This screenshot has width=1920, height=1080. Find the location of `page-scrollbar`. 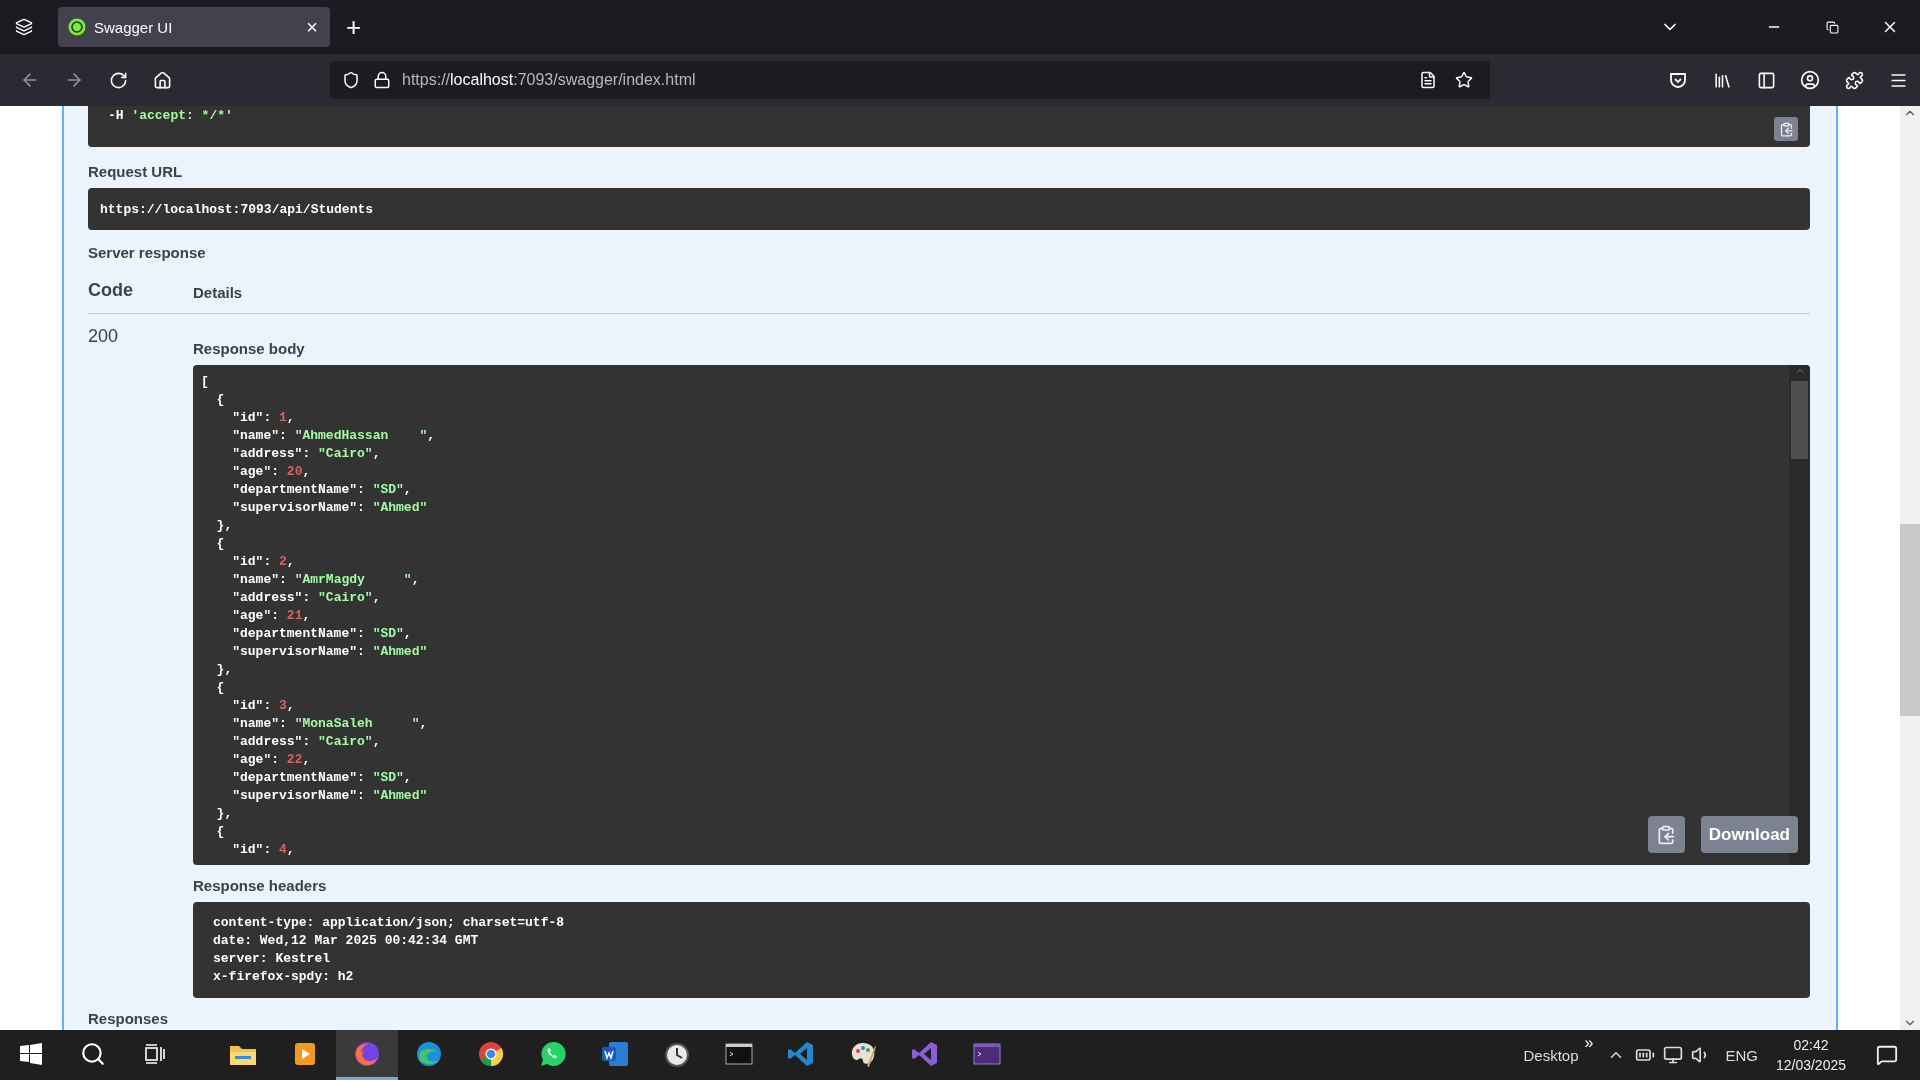

page-scrollbar is located at coordinates (1910, 568).